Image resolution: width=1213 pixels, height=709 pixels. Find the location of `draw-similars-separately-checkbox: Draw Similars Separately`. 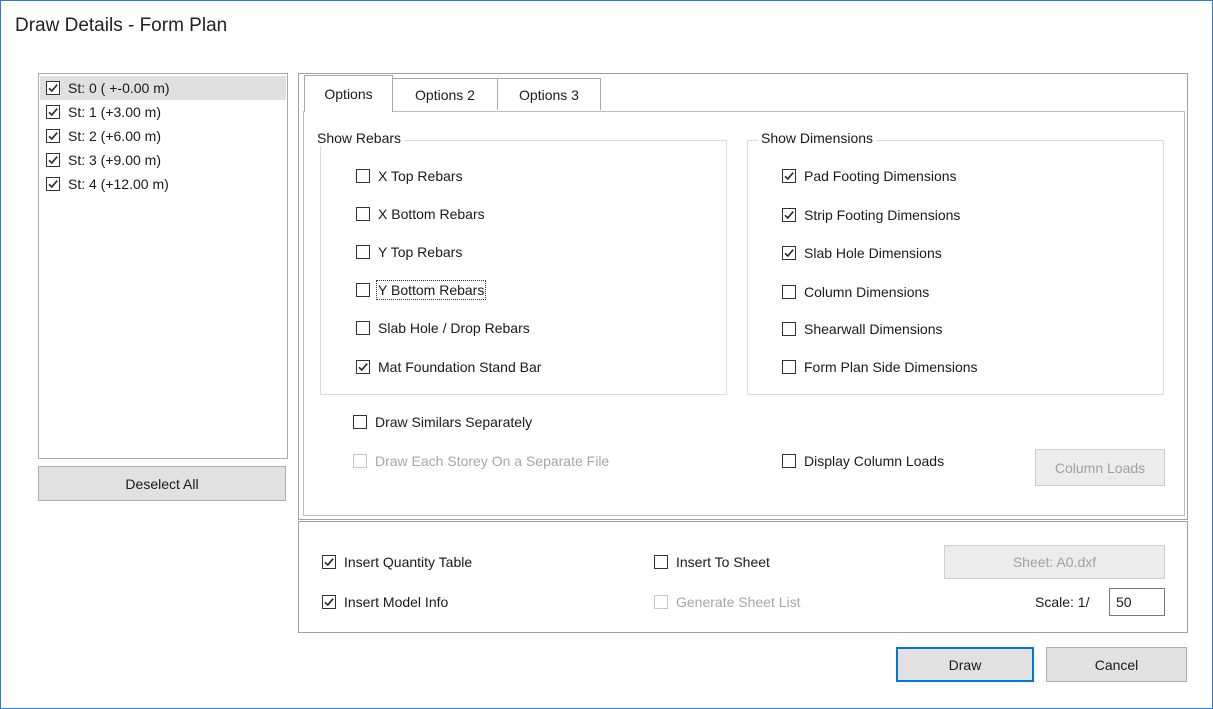

draw-similars-separately-checkbox: Draw Similars Separately is located at coordinates (442, 422).